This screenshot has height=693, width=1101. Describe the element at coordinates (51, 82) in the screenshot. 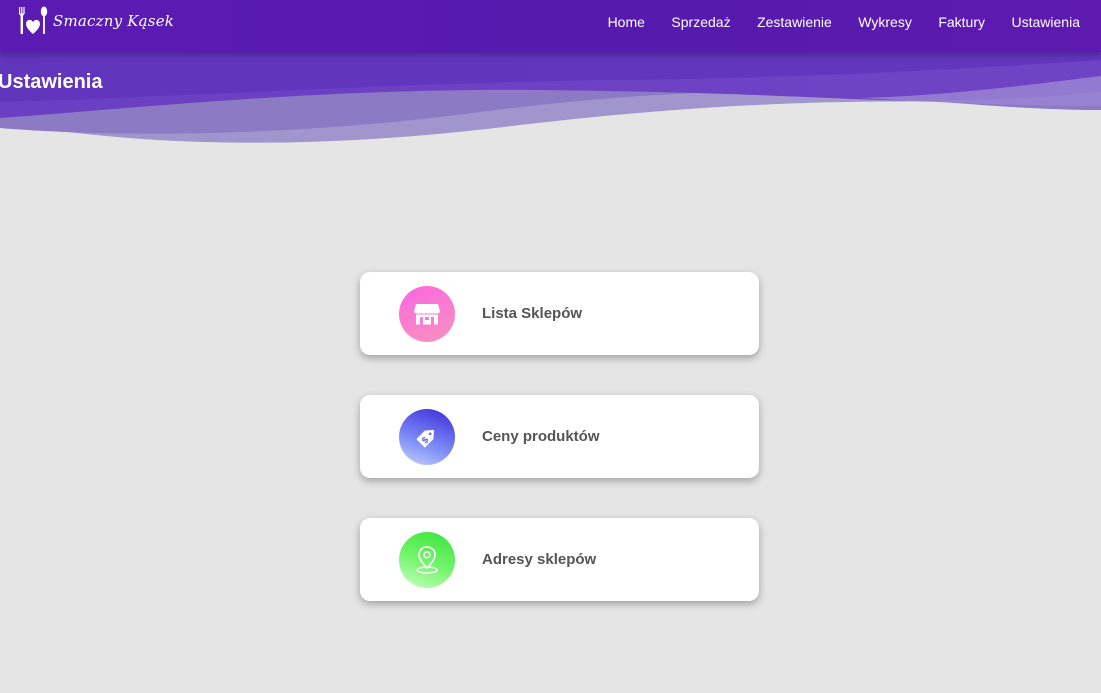

I see `page-title: Ustawienia` at that location.